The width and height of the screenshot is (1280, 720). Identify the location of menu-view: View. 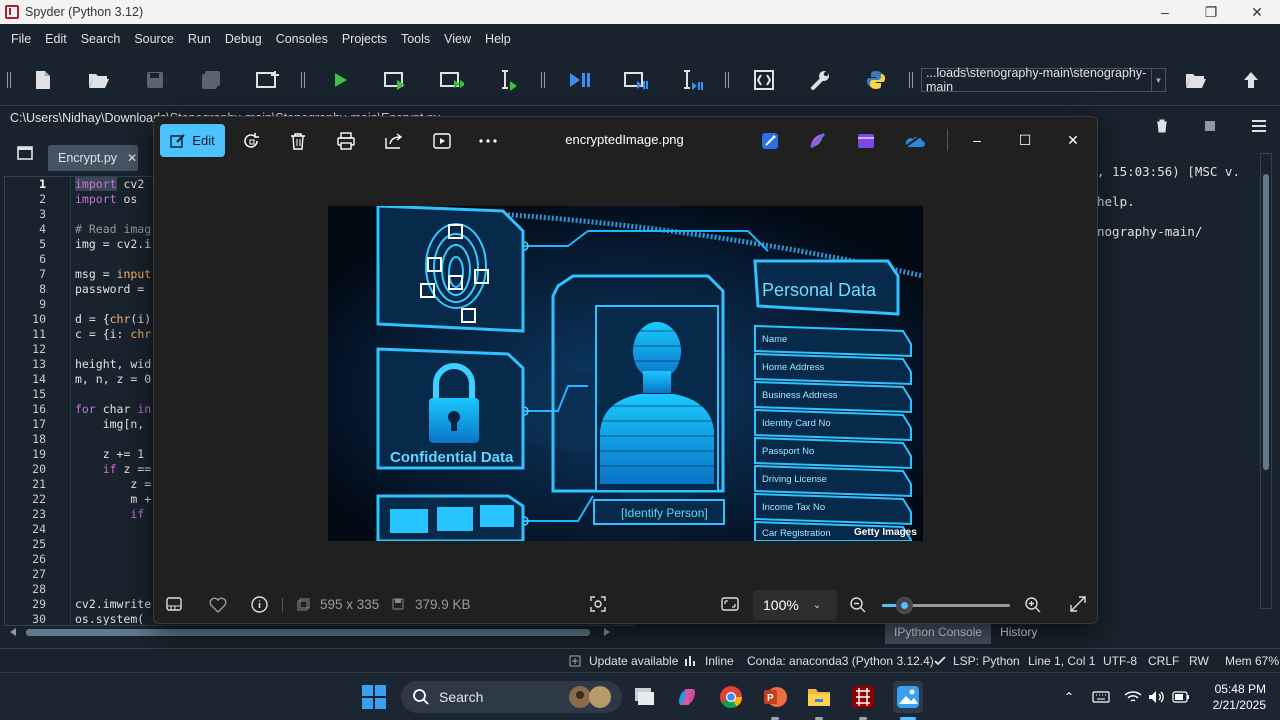
(457, 39).